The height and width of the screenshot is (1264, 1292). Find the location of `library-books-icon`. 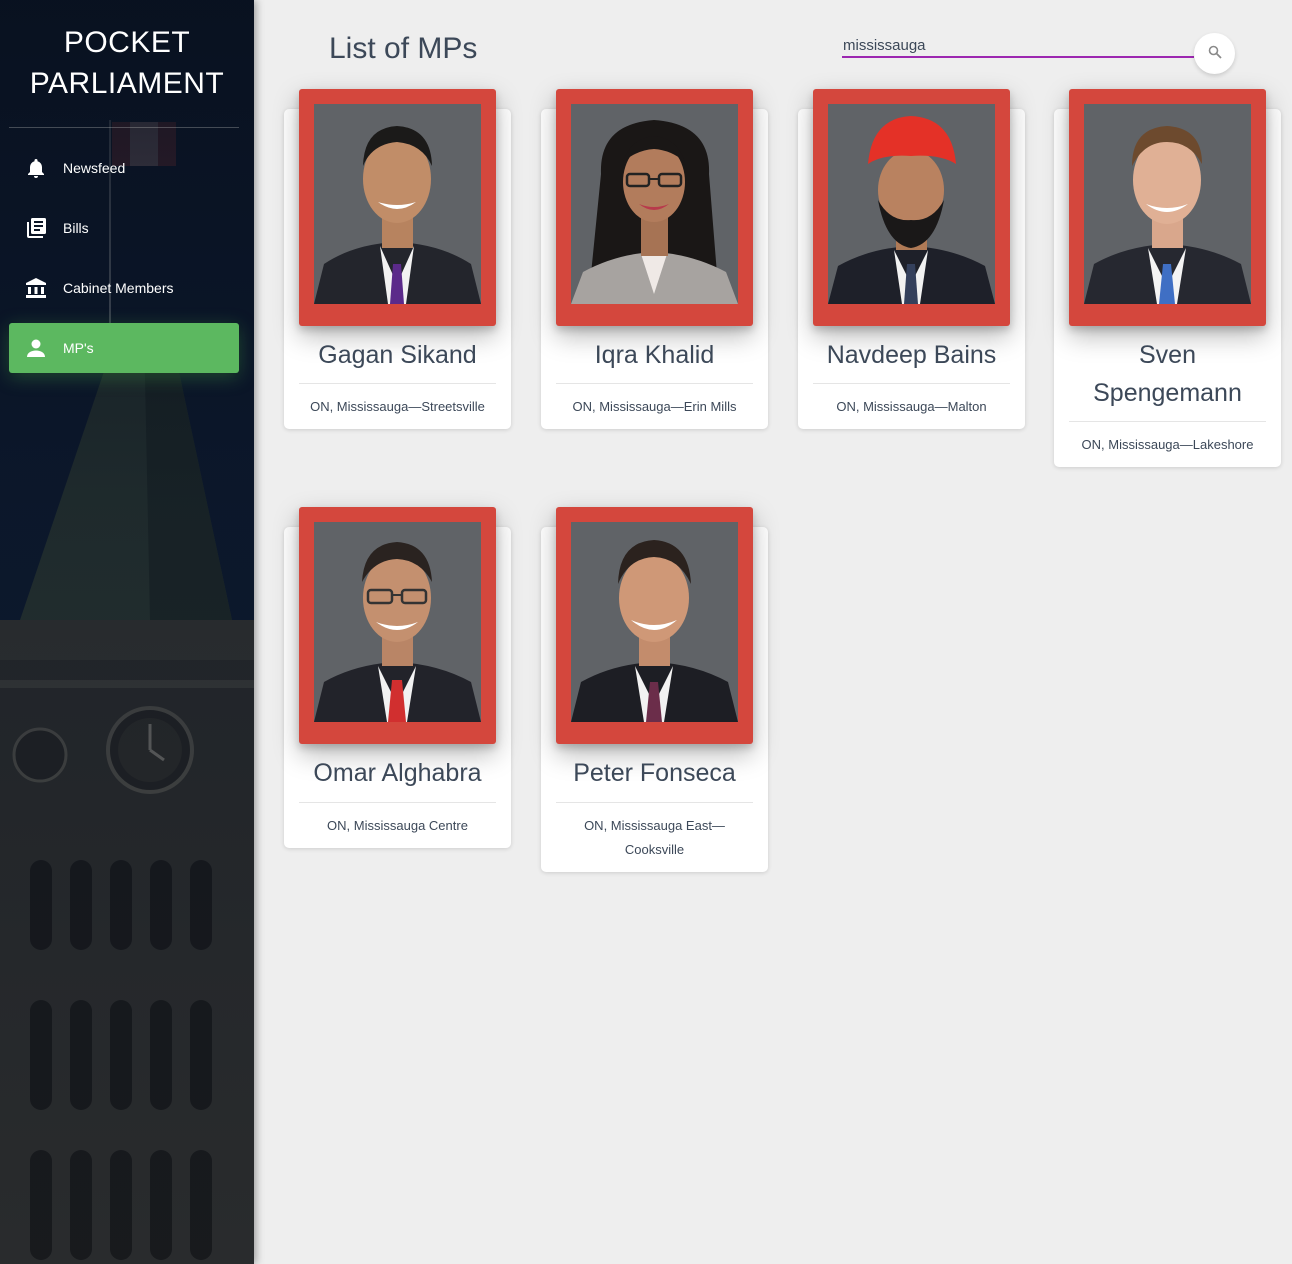

library-books-icon is located at coordinates (36, 228).